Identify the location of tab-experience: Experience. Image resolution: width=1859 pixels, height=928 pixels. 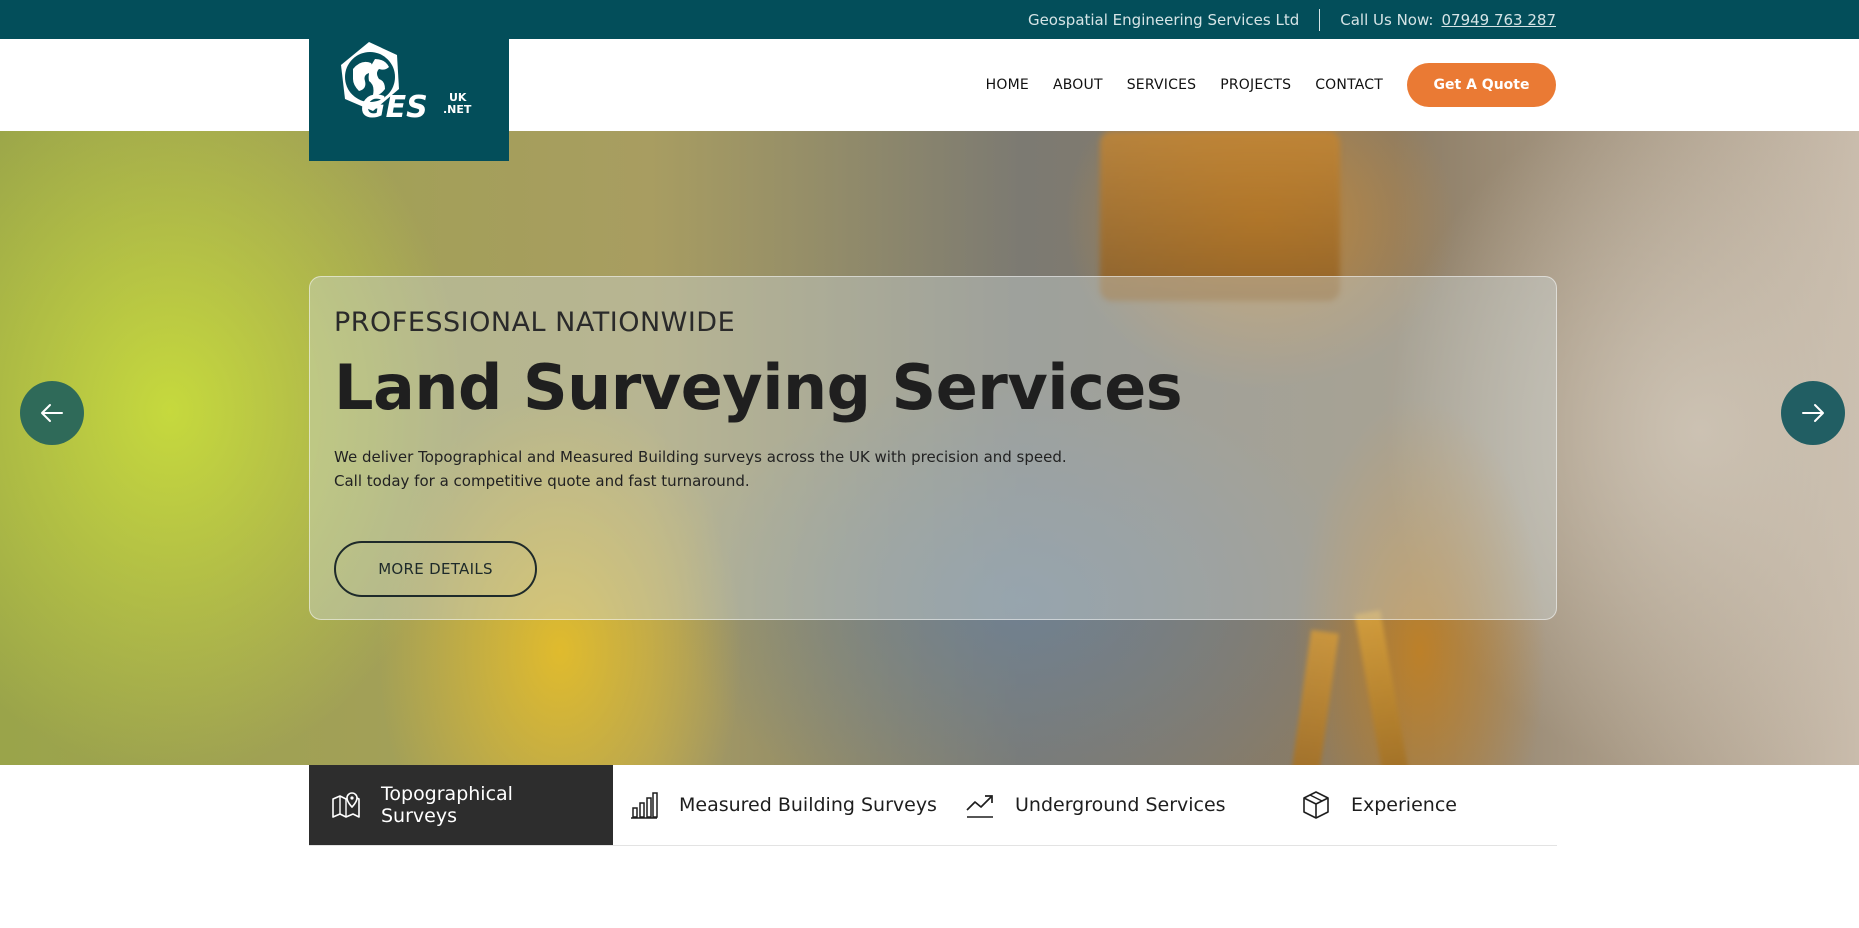
(1411, 805).